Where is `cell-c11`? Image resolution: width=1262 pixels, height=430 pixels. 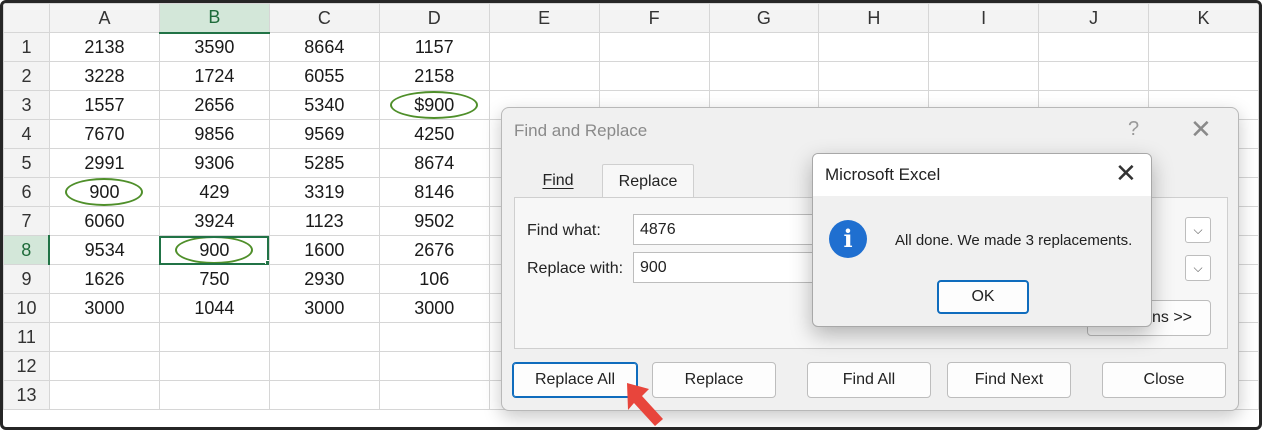 cell-c11 is located at coordinates (324, 337).